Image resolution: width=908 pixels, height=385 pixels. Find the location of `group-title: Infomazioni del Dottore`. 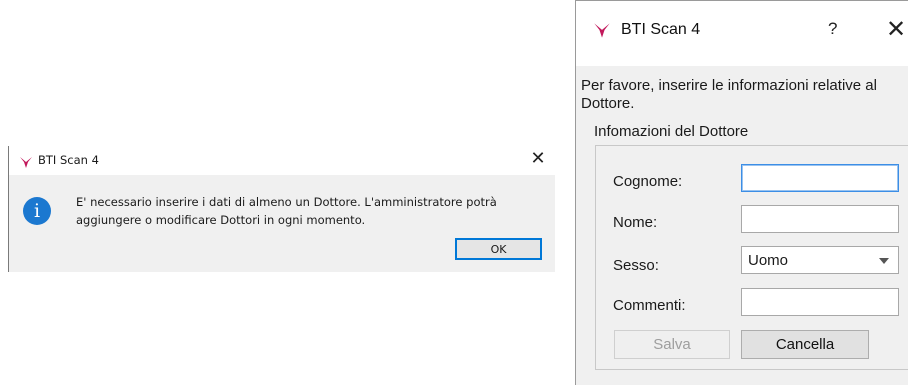

group-title: Infomazioni del Dottore is located at coordinates (671, 131).